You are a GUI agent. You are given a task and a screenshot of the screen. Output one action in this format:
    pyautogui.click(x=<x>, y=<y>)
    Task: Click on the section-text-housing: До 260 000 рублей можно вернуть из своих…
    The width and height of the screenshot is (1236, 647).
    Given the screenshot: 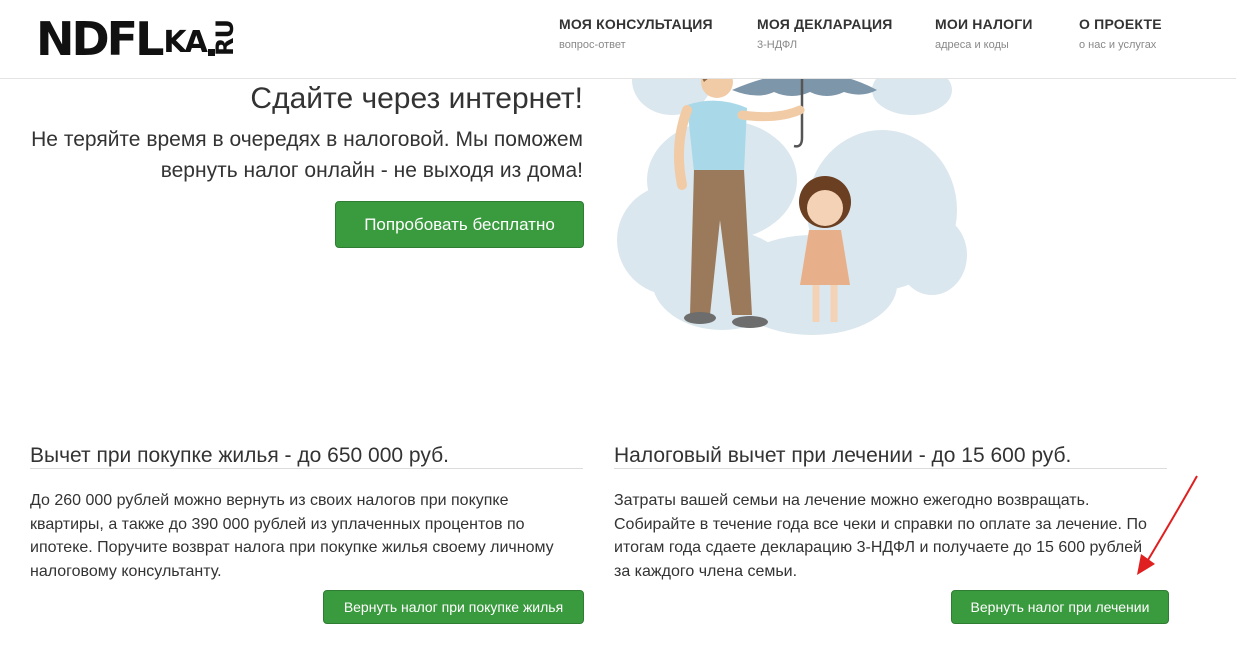 What is the action you would take?
    pyautogui.click(x=292, y=536)
    